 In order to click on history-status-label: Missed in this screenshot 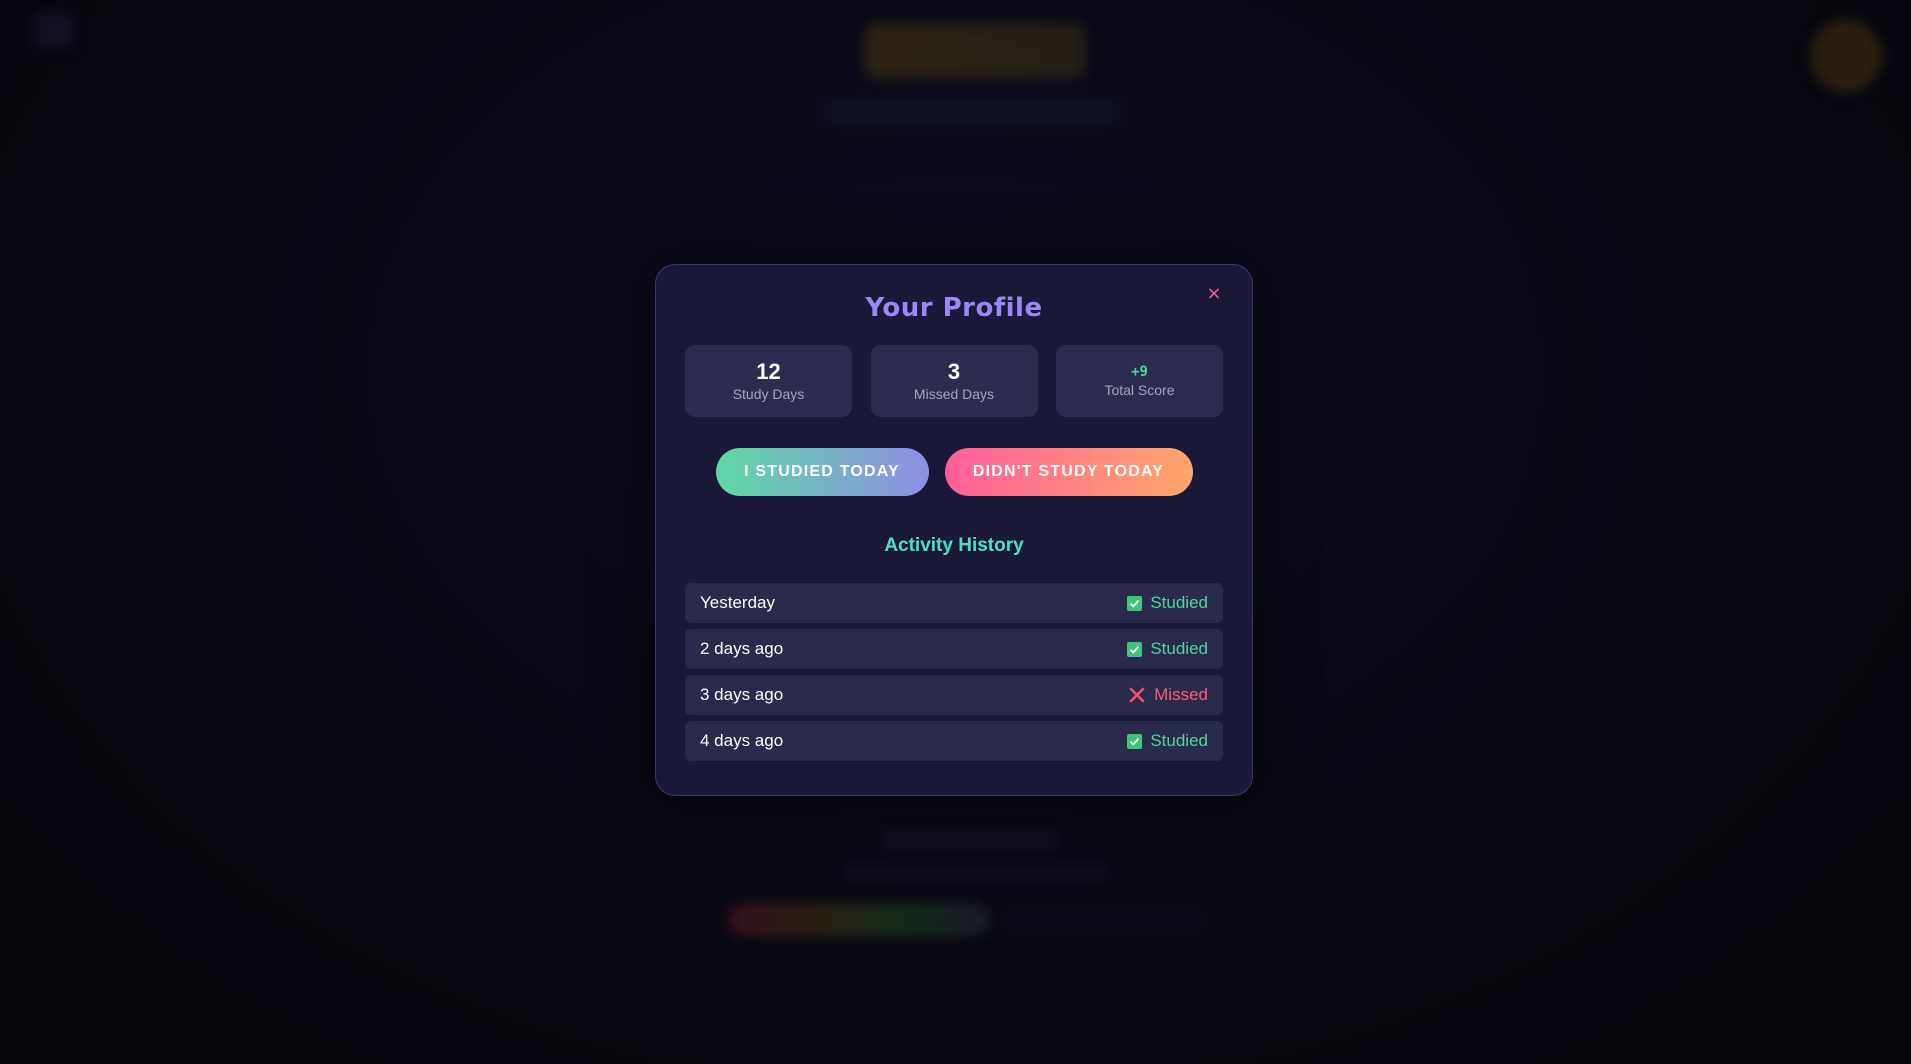, I will do `click(1181, 694)`.